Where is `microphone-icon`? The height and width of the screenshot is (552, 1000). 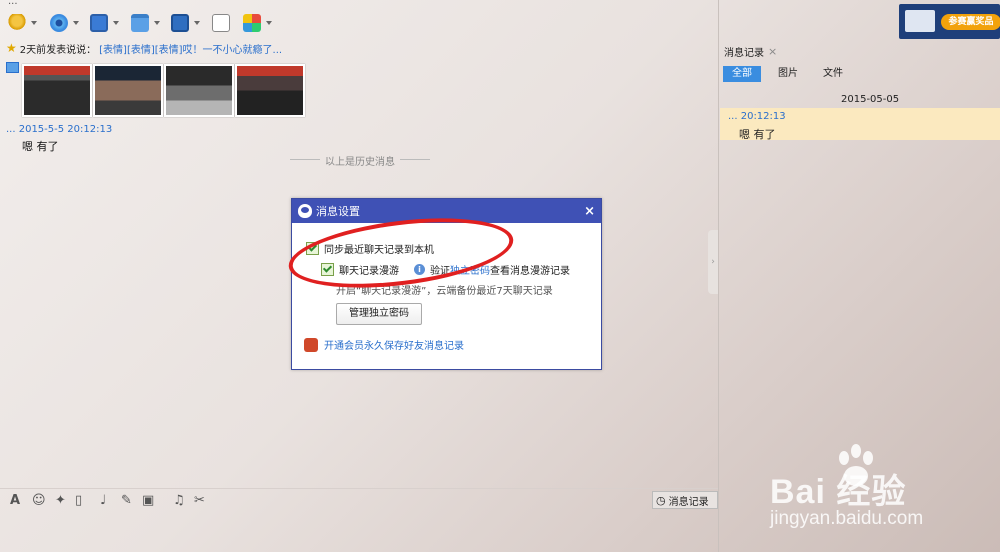 microphone-icon is located at coordinates (17, 23).